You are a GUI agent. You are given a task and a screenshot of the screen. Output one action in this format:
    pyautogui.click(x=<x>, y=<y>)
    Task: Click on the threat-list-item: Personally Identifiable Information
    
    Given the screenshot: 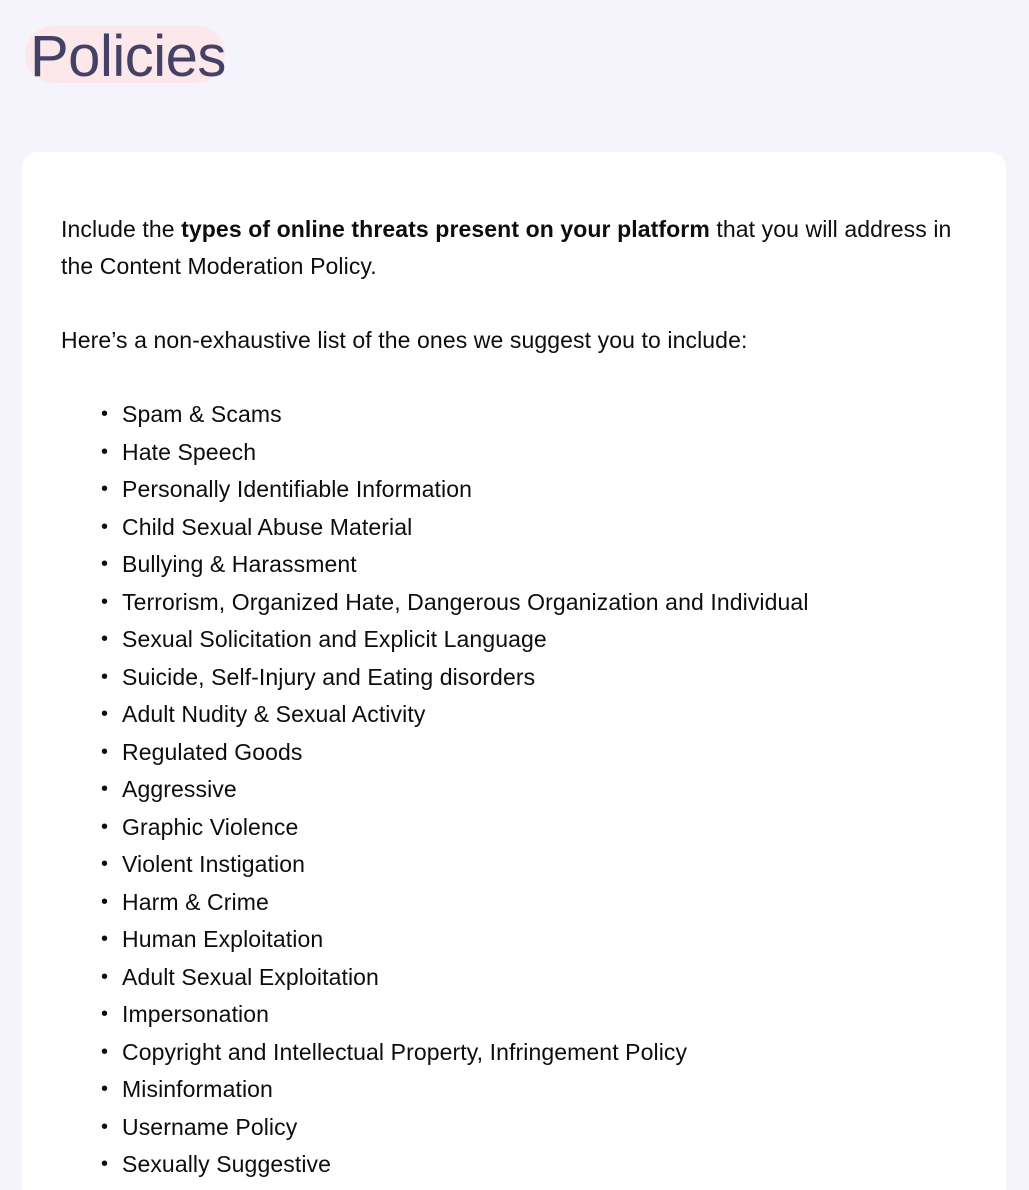 What is the action you would take?
    pyautogui.click(x=513, y=490)
    